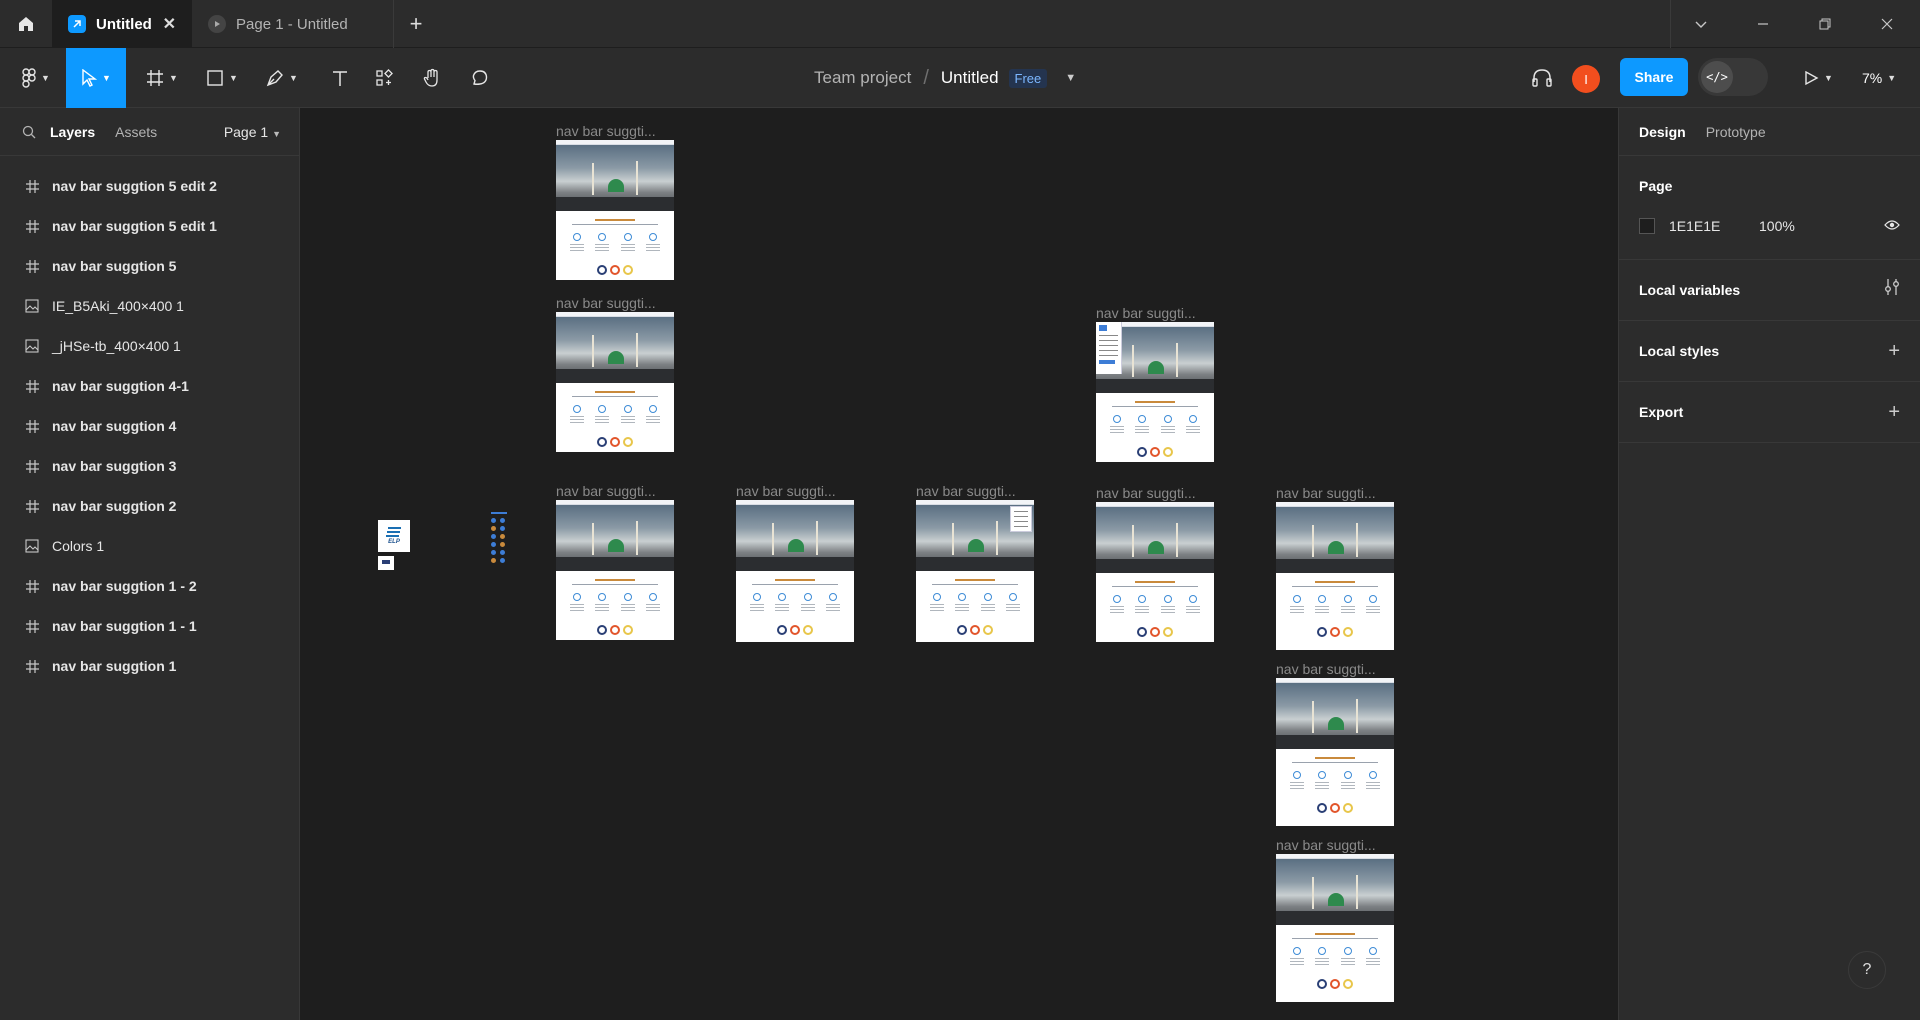  I want to click on restore-button, so click(1825, 24).